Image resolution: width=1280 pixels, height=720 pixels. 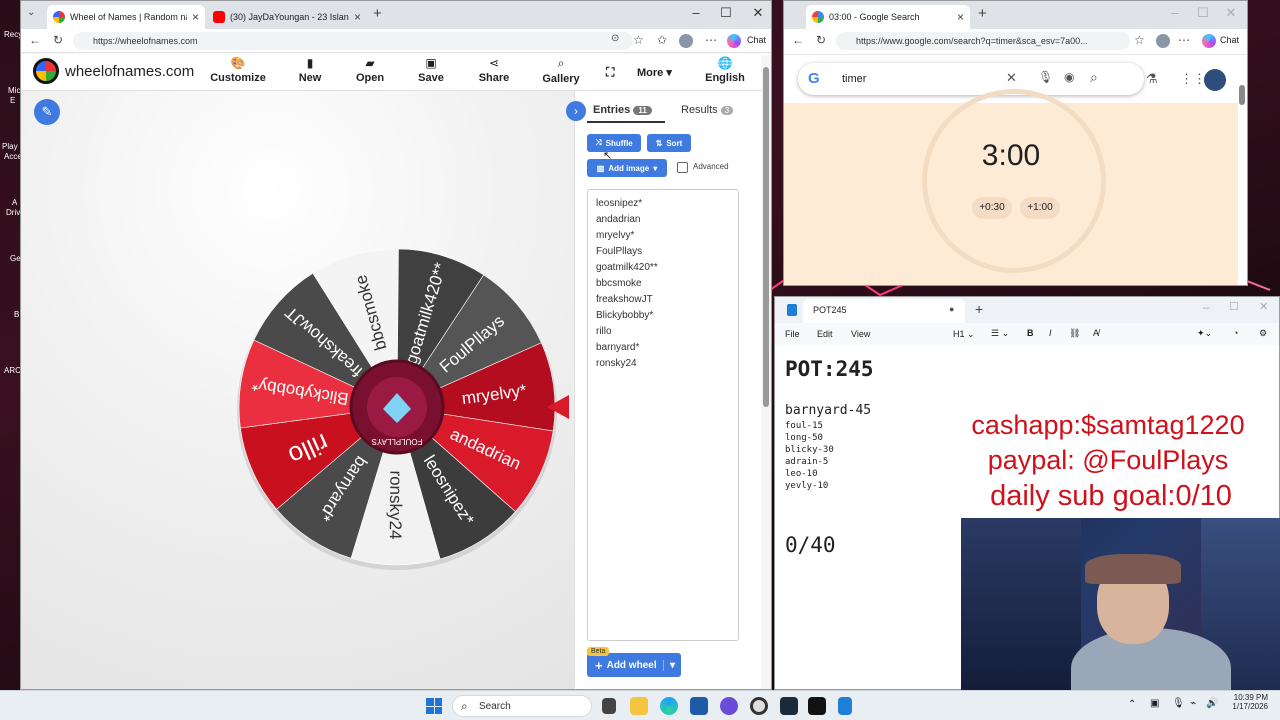 I want to click on lens-camera-icon: ◉, so click(x=1069, y=77).